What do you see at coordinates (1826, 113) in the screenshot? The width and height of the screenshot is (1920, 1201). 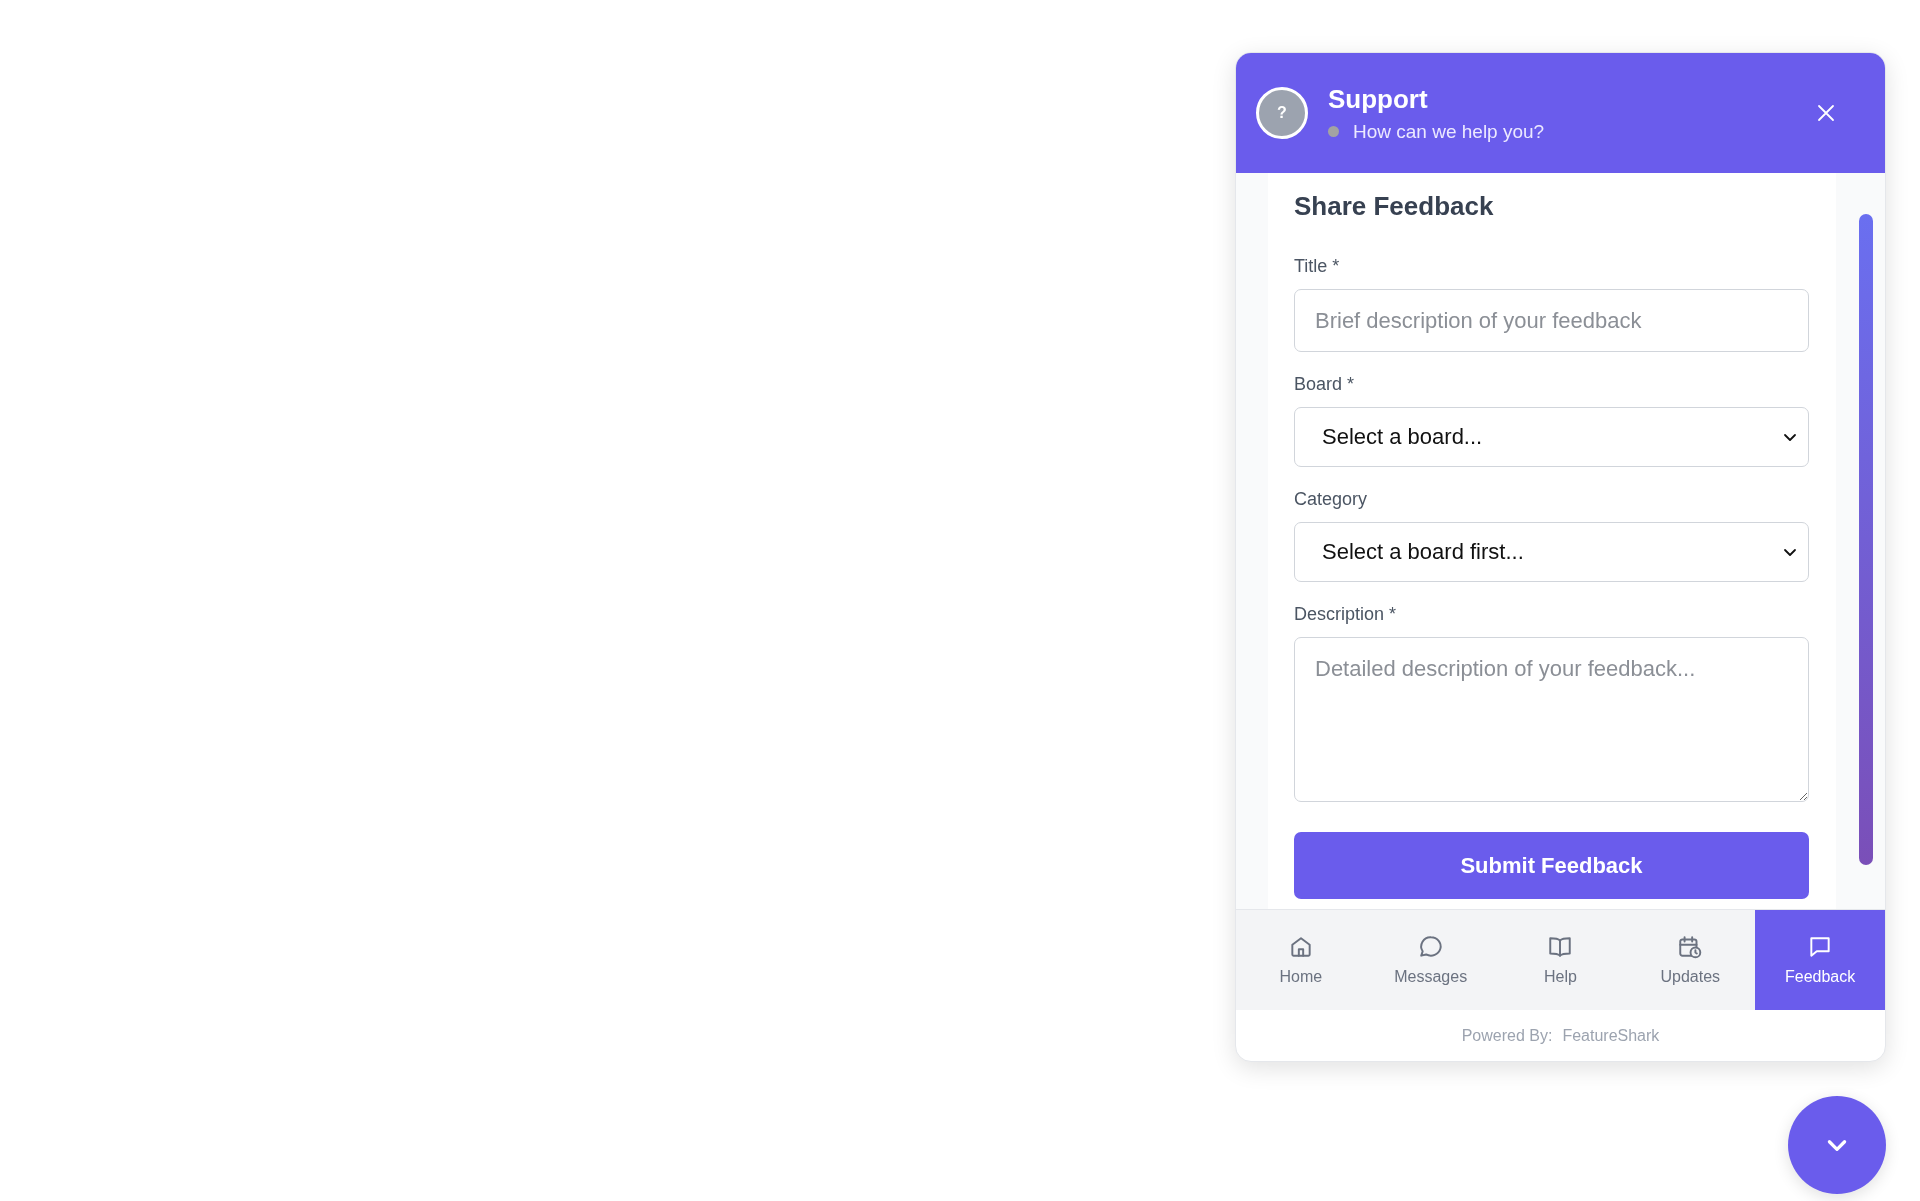 I see `close-icon` at bounding box center [1826, 113].